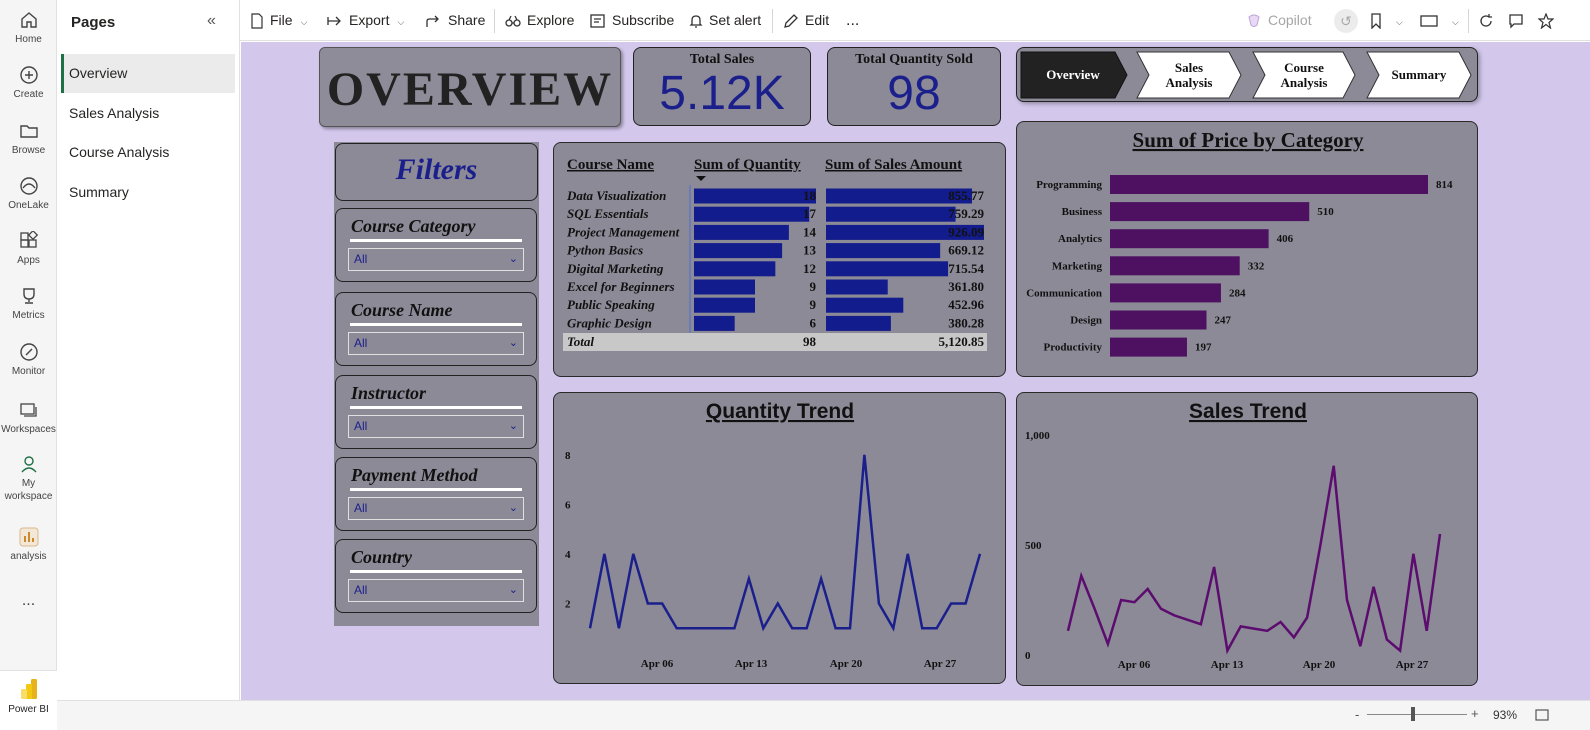  What do you see at coordinates (615, 268) in the screenshot?
I see `table-cell-course: Digital Marketing` at bounding box center [615, 268].